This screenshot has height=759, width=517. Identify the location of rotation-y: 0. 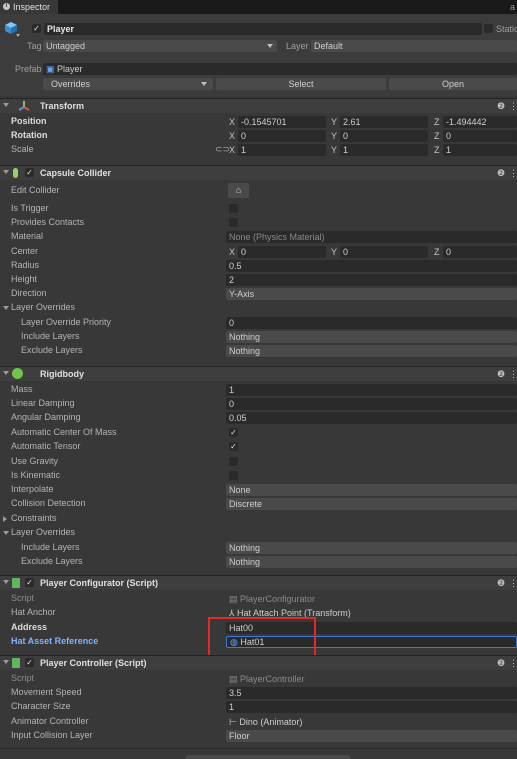
(384, 136).